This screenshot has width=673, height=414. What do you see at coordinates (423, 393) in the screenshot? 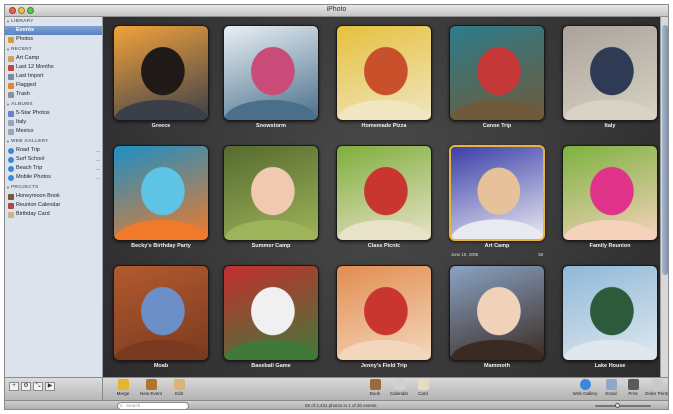
I see `toolbar-button-label: Card` at bounding box center [423, 393].